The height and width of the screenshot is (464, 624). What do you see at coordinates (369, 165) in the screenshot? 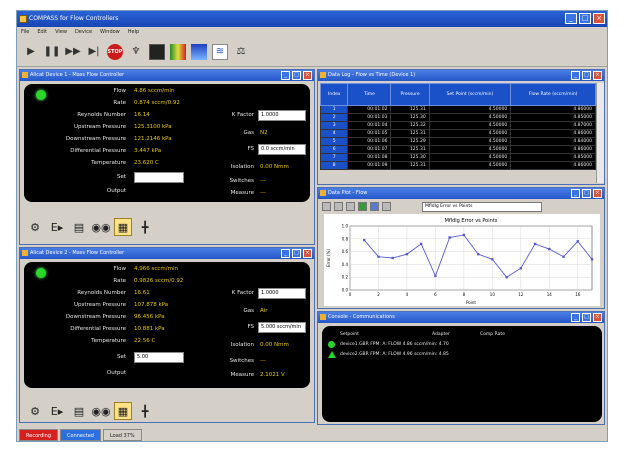
I see `table-cell: 00:01:09` at bounding box center [369, 165].